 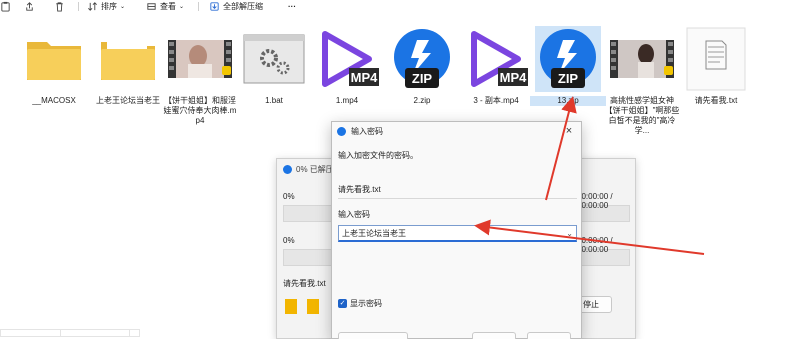 What do you see at coordinates (589, 237) in the screenshot?
I see `arrow-to-password-input` at bounding box center [589, 237].